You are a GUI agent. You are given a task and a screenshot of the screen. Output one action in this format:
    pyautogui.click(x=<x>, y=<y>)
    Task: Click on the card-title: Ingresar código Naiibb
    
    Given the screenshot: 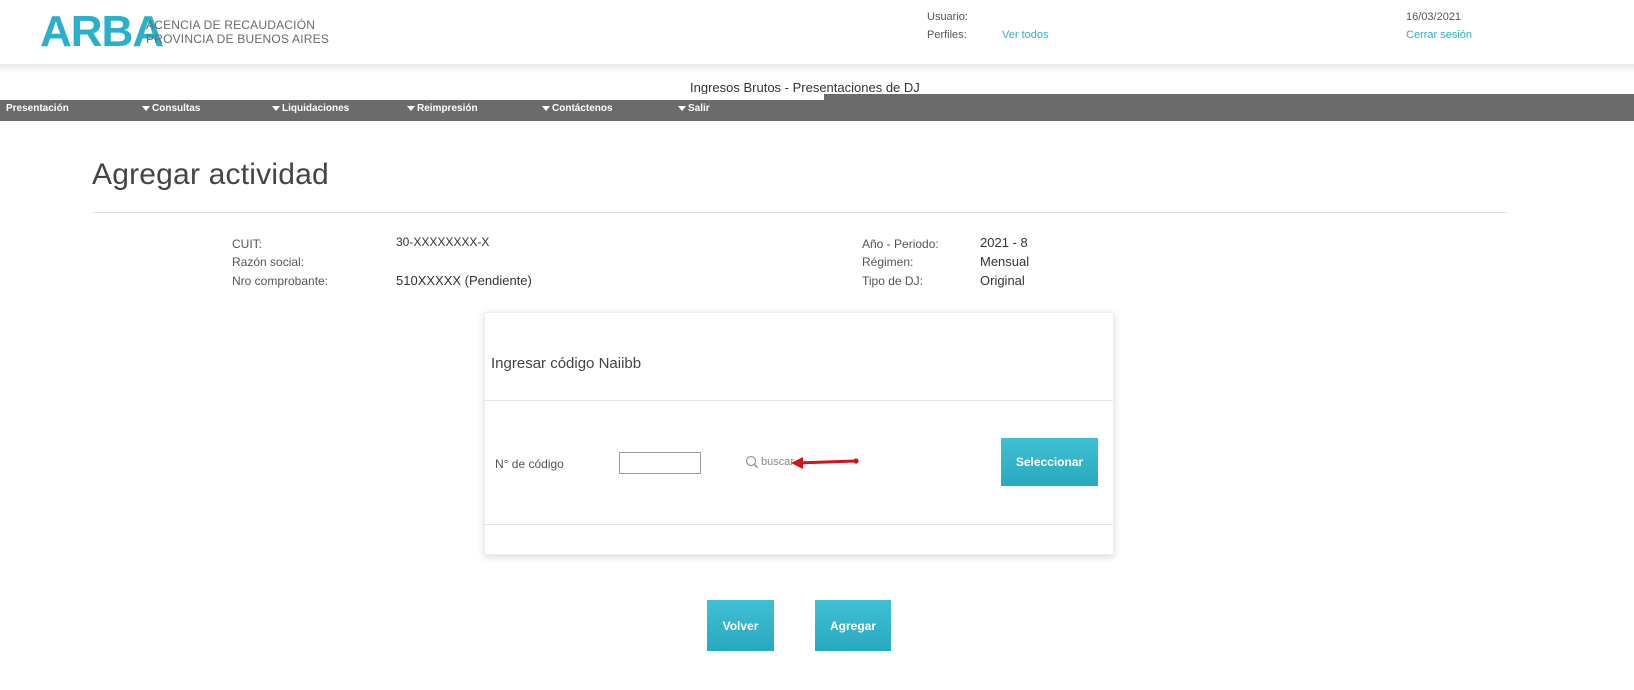 What is the action you would take?
    pyautogui.click(x=566, y=363)
    